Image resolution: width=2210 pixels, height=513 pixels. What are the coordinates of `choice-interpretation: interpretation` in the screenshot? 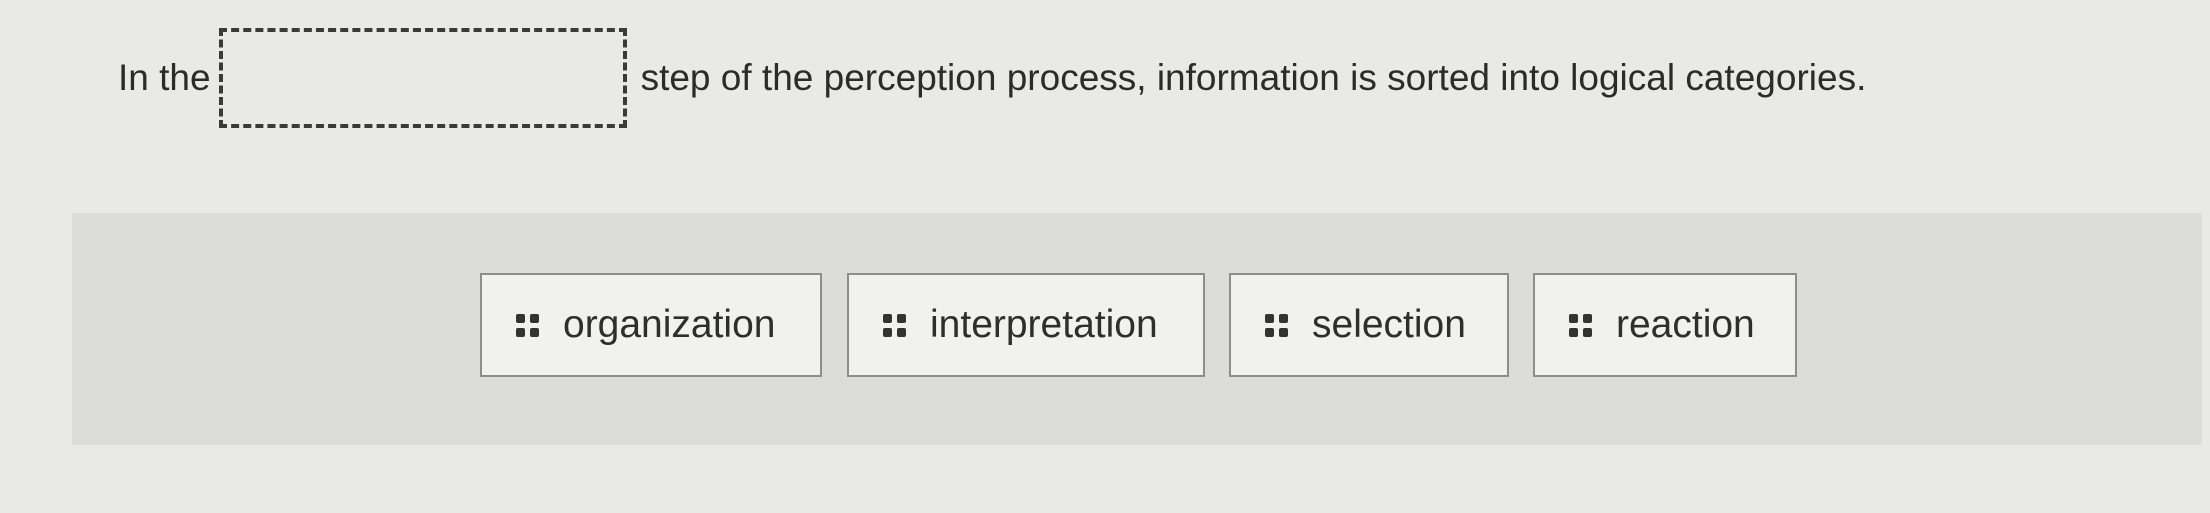 It's located at (1026, 325).